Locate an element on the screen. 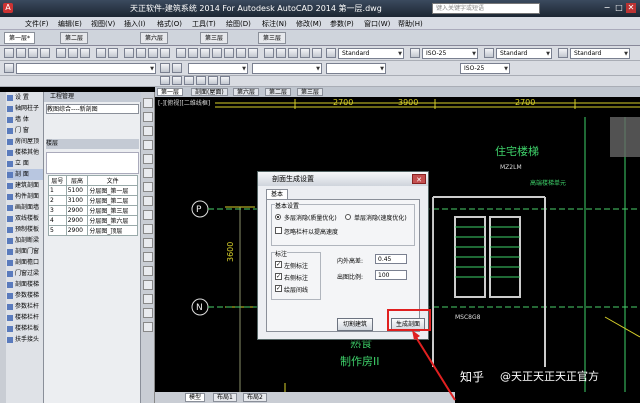  hatch-tool-icon is located at coordinates (148, 271).